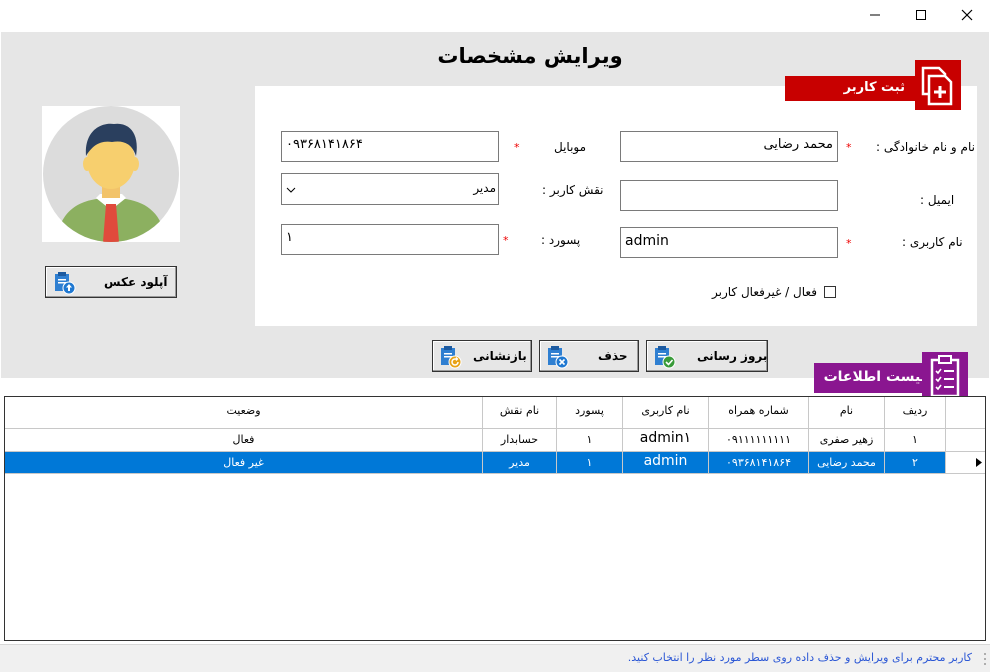 The height and width of the screenshot is (672, 990). What do you see at coordinates (846, 462) in the screenshot?
I see `table-row-2-name: محمد رضایی` at bounding box center [846, 462].